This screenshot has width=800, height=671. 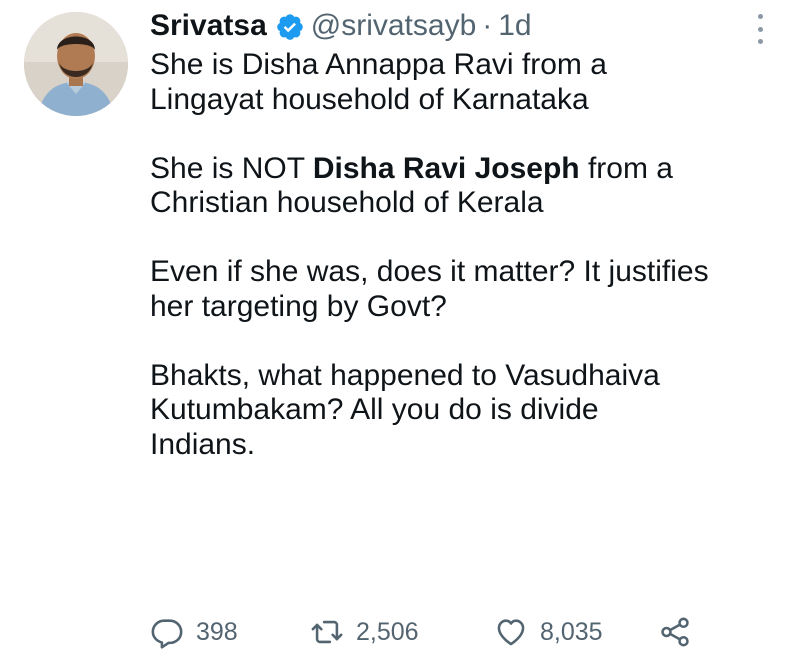 What do you see at coordinates (446, 168) in the screenshot?
I see `bold-name: Disha Ravi Joseph` at bounding box center [446, 168].